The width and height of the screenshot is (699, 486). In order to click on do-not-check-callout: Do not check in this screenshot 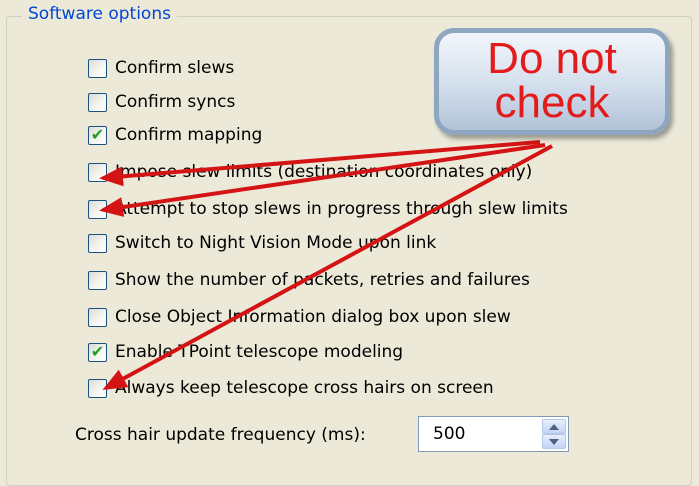, I will do `click(552, 81)`.